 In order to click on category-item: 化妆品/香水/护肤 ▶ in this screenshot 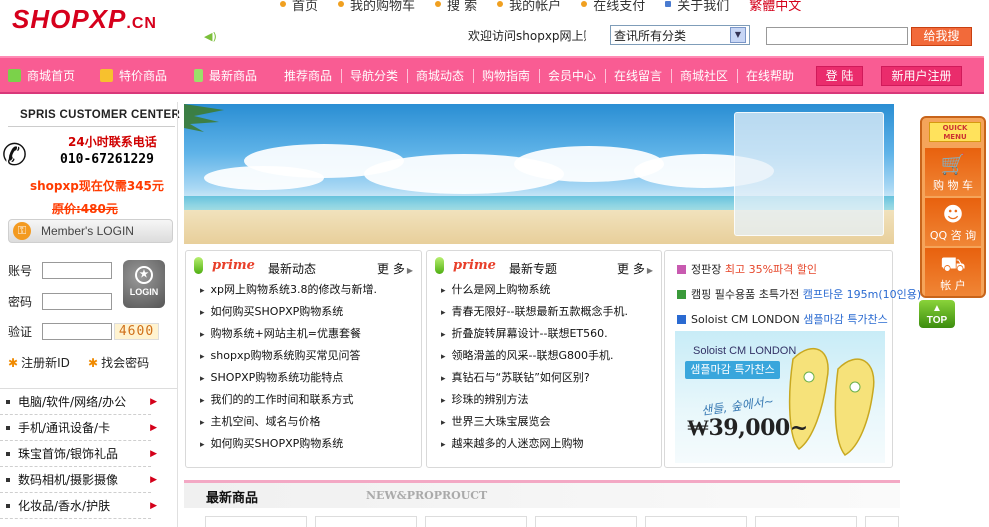, I will do `click(78, 506)`.